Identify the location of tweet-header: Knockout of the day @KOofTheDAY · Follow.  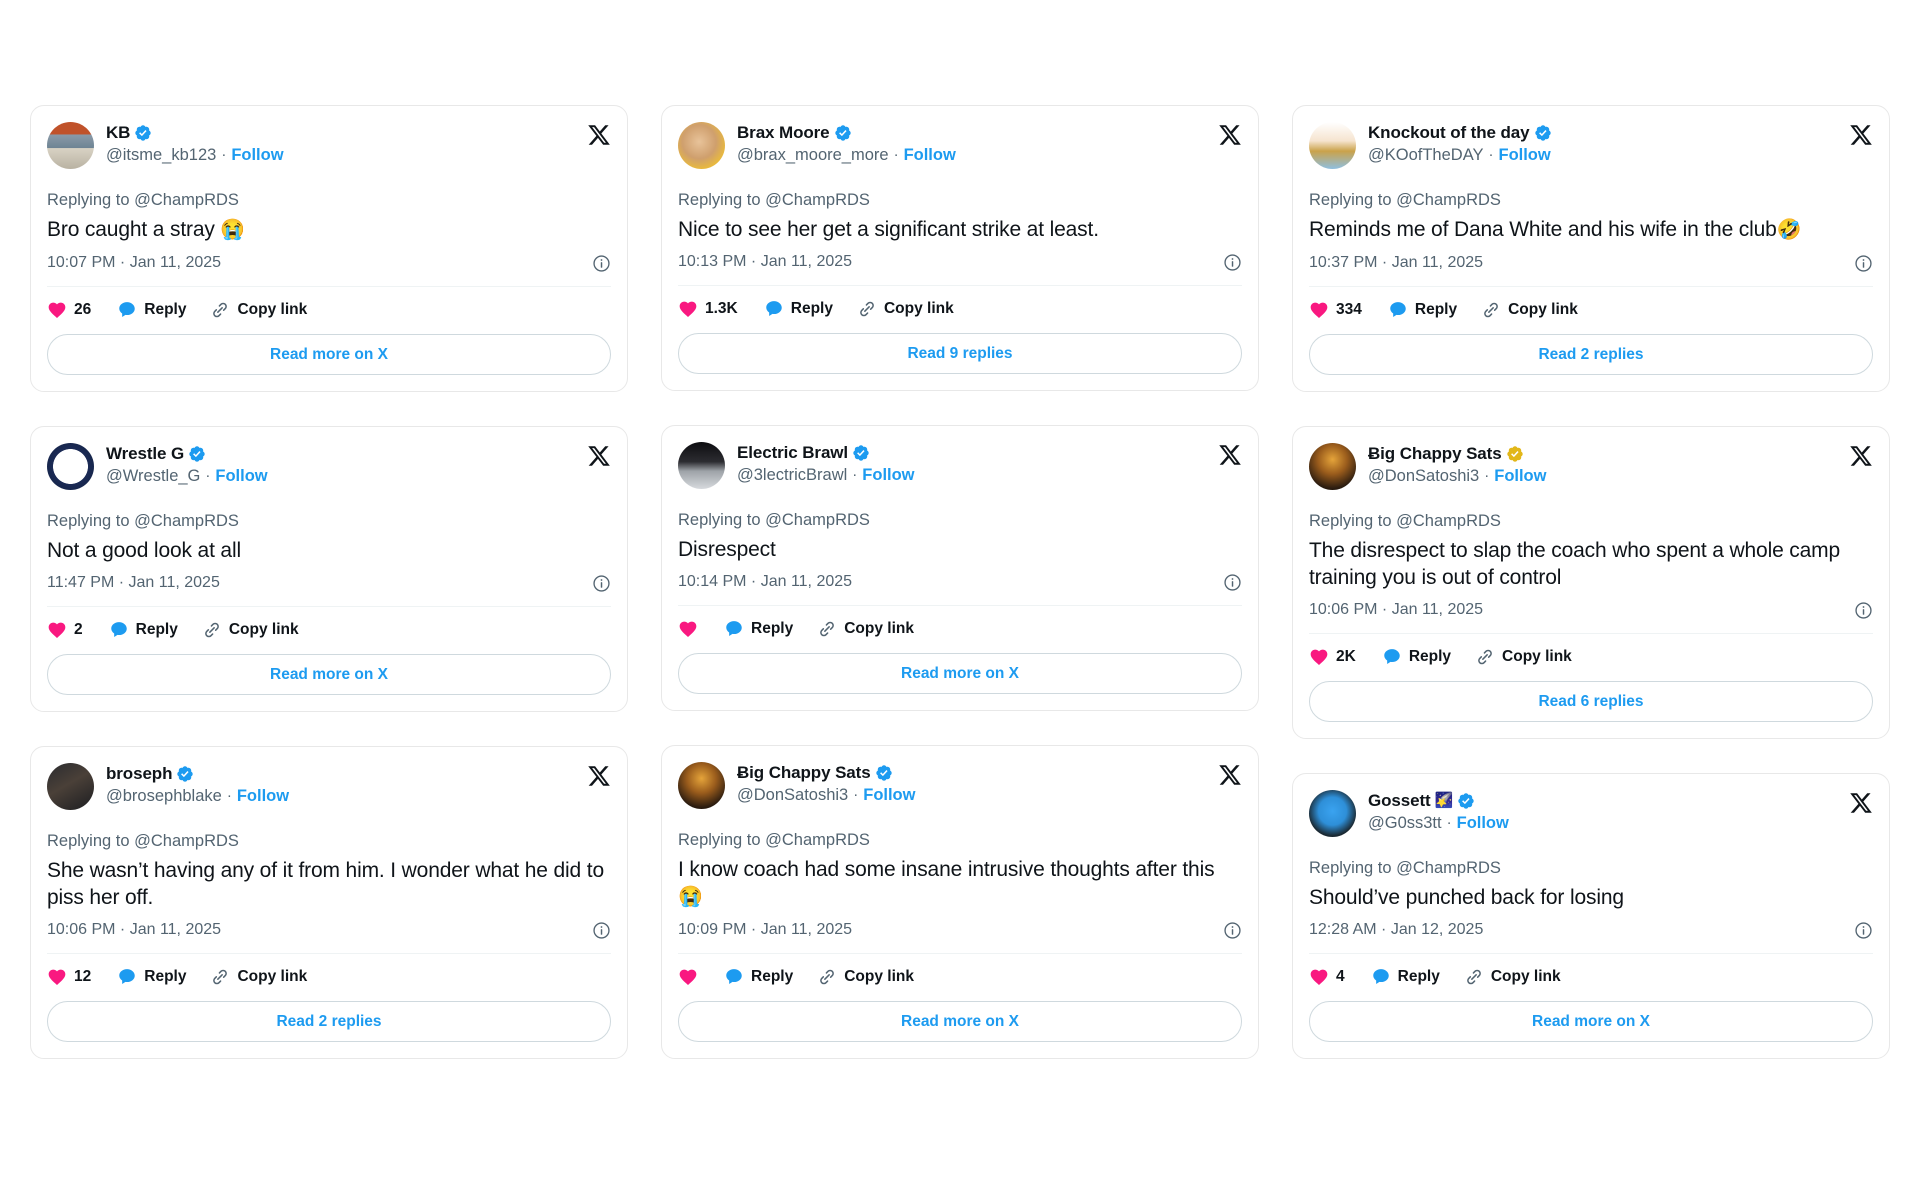
(1591, 147).